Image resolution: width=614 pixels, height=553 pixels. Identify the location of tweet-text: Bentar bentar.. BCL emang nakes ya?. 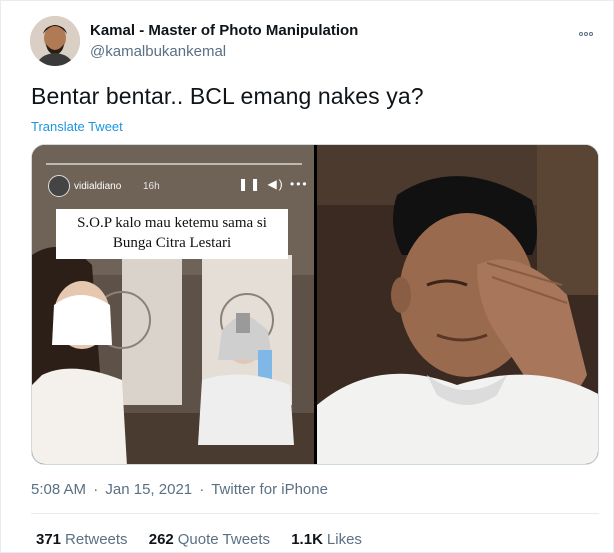
(227, 96).